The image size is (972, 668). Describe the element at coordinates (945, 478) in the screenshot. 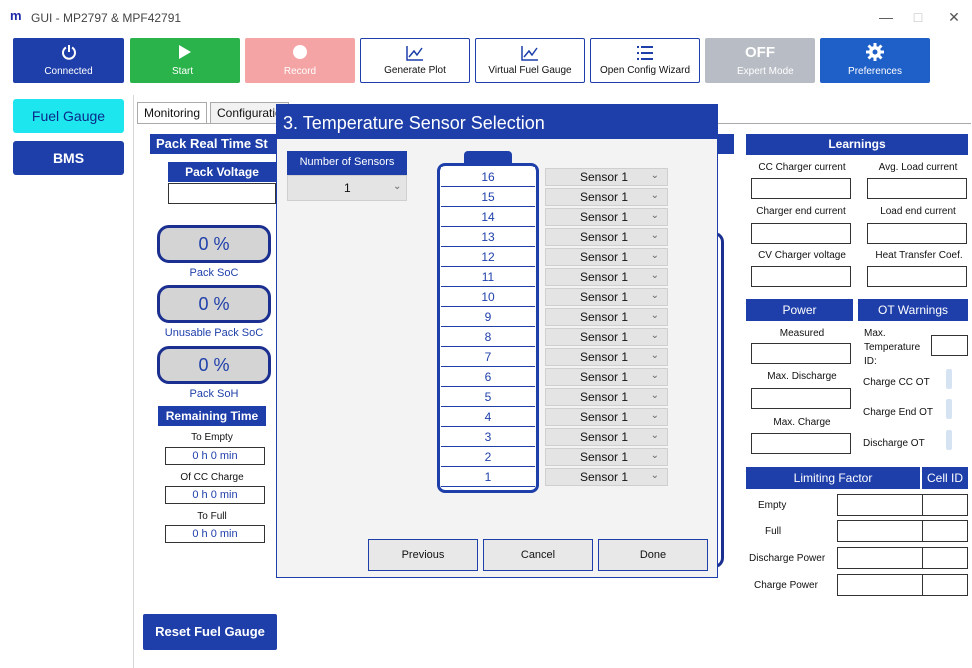

I see `cell-id-header: Cell ID` at that location.